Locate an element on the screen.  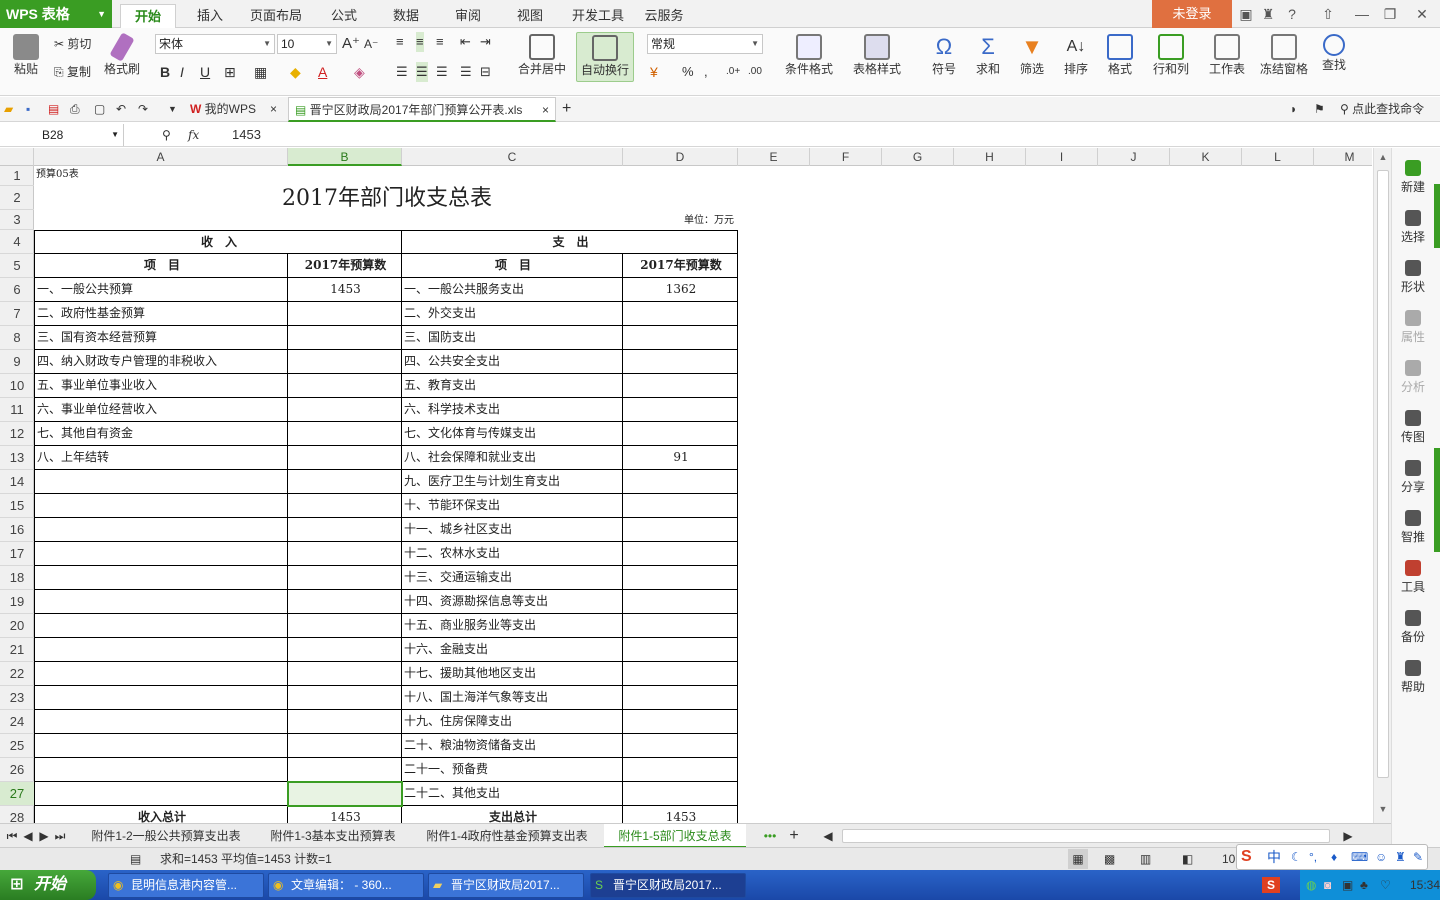
income-item-cell: 四、纳入财政专户管理的非税收入 is located at coordinates (161, 362).